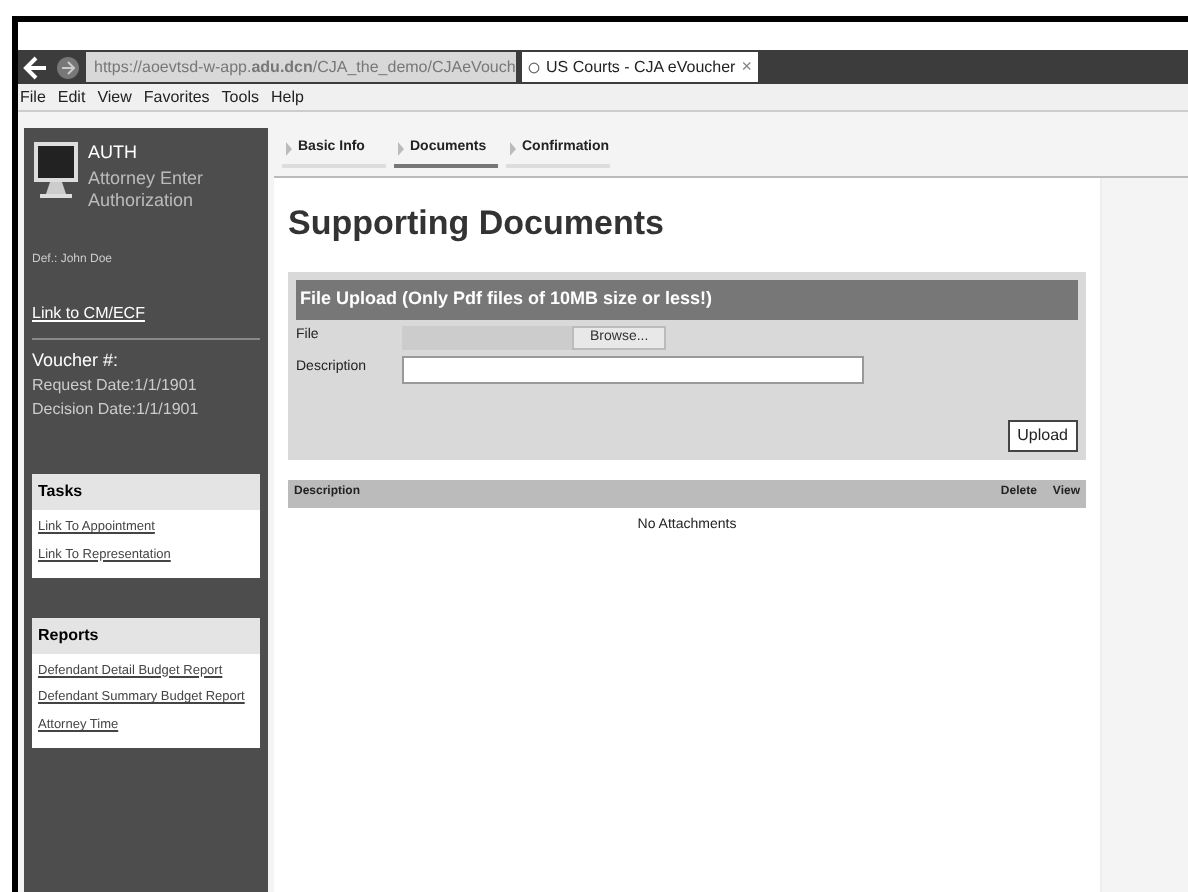 Image resolution: width=1188 pixels, height=892 pixels. Describe the element at coordinates (487, 337) in the screenshot. I see `file-field` at that location.